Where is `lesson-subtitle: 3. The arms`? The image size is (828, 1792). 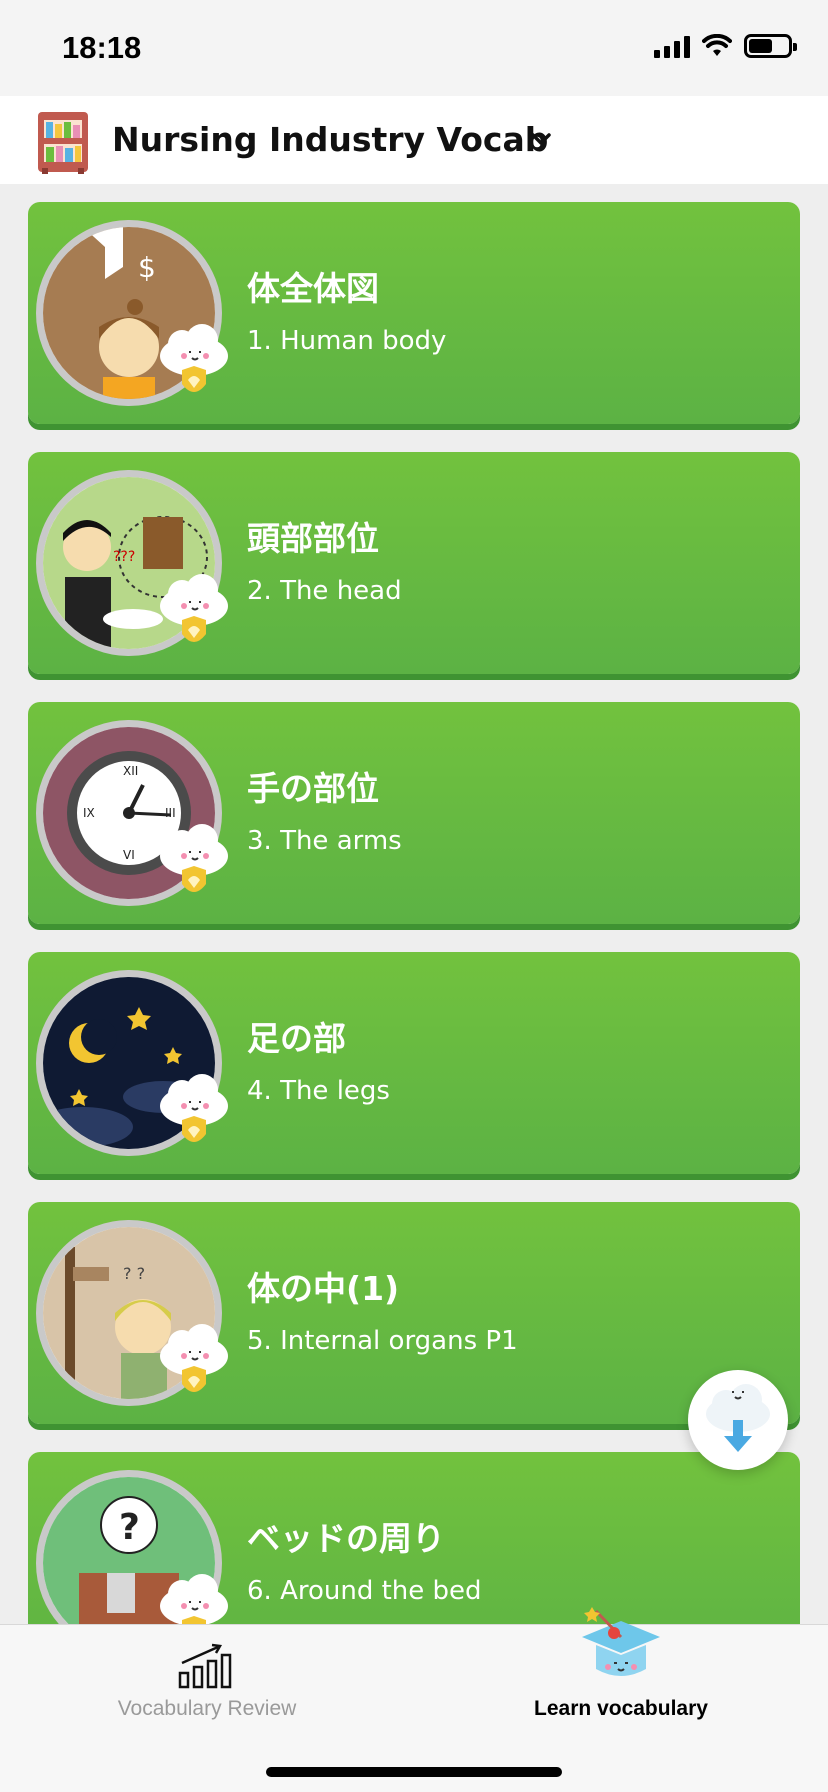
lesson-subtitle: 3. The arms is located at coordinates (324, 841).